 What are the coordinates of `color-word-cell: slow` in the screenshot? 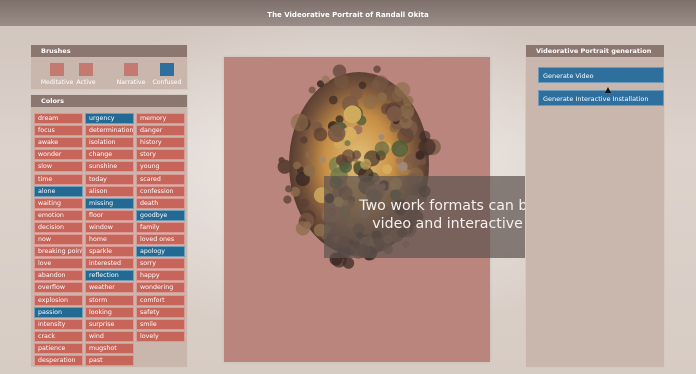 It's located at (58, 167).